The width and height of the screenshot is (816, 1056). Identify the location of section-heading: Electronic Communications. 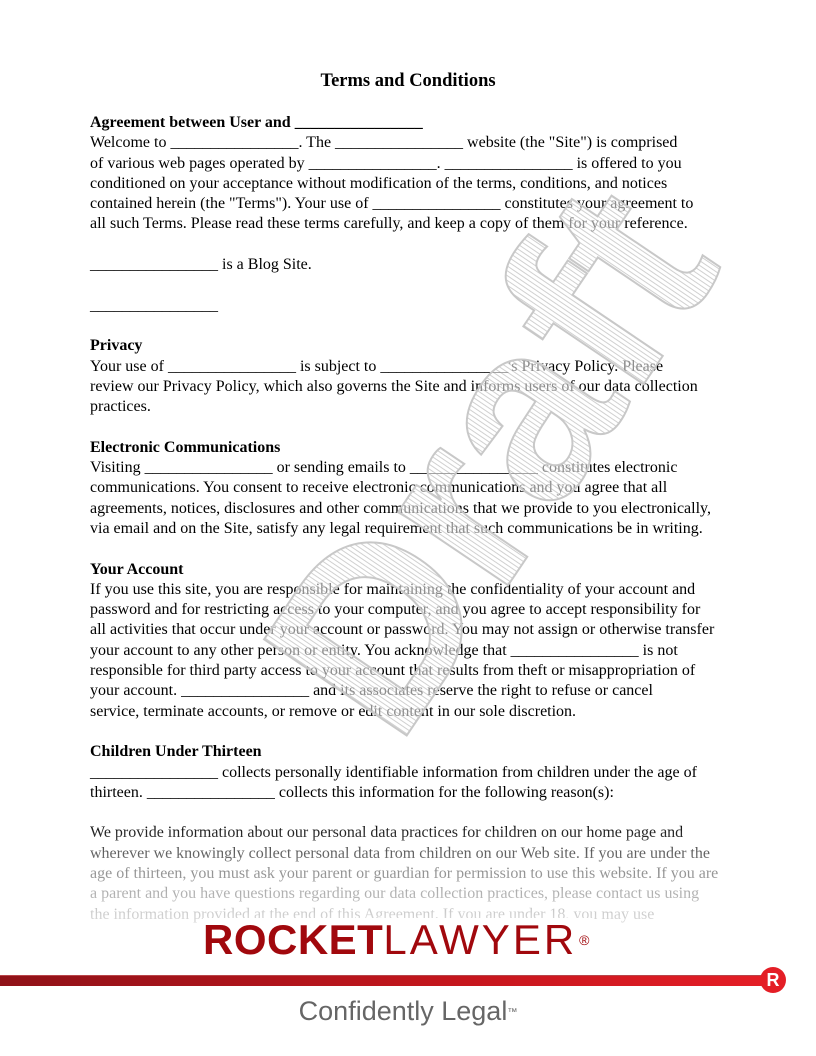
(185, 447).